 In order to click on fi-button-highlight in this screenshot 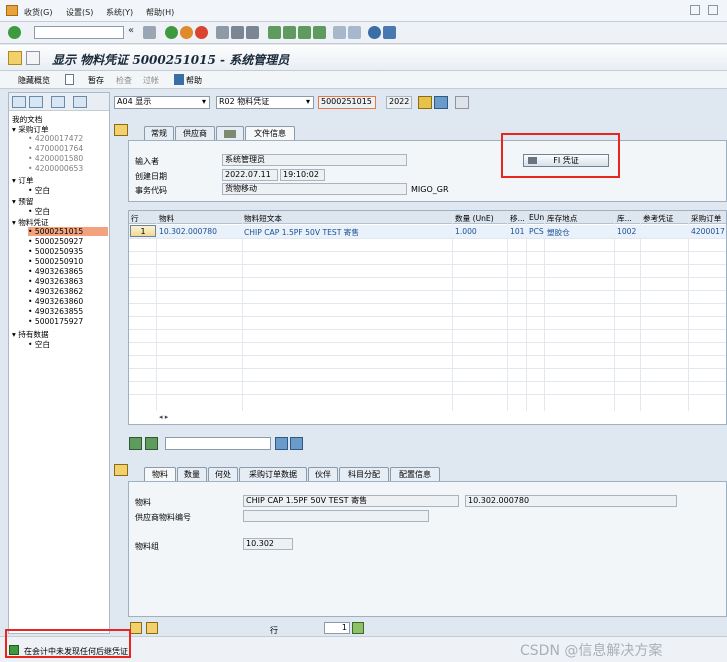, I will do `click(560, 155)`.